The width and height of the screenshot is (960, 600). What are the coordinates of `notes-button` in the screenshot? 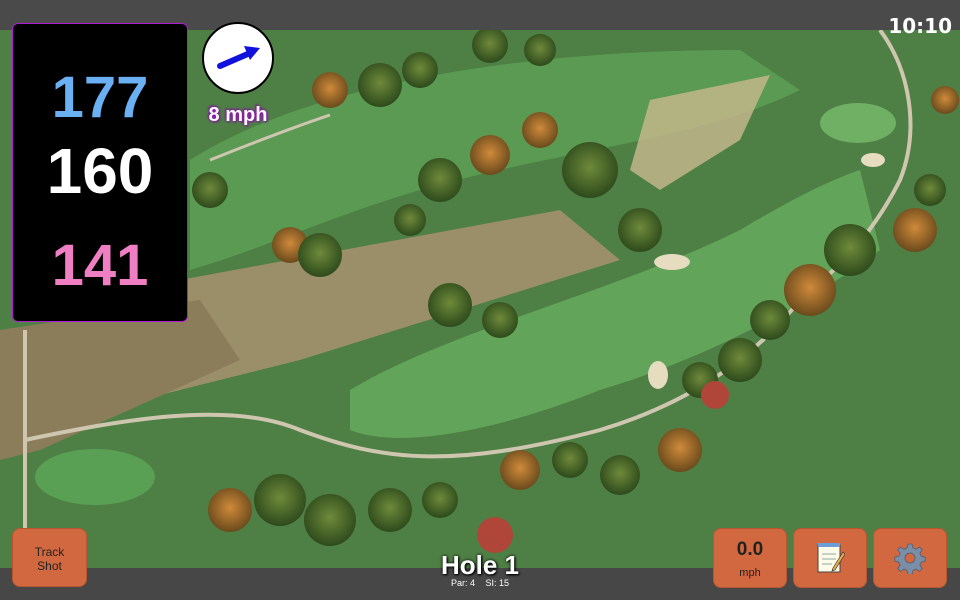 It's located at (830, 558).